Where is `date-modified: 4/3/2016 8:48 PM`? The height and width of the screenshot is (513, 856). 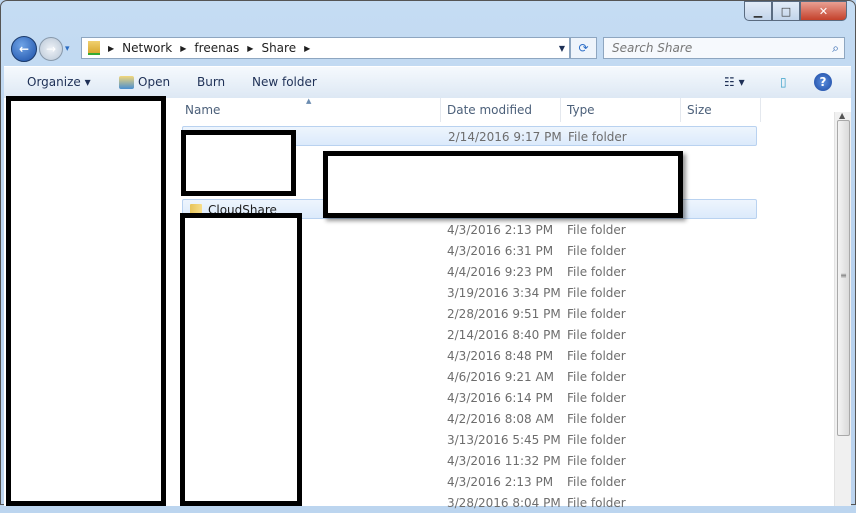 date-modified: 4/3/2016 8:48 PM is located at coordinates (500, 356).